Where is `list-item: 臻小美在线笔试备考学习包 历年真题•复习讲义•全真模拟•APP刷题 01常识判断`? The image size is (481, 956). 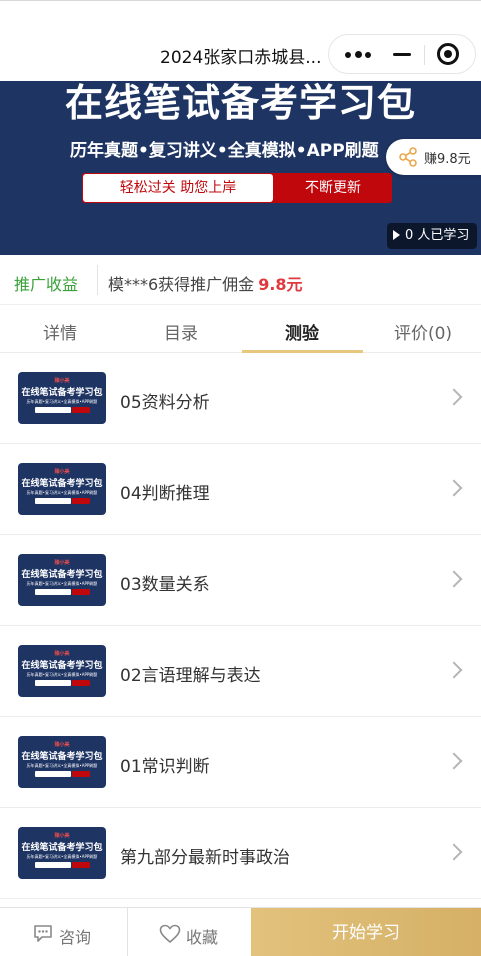 list-item: 臻小美在线笔试备考学习包 历年真题•复习讲义•全真模拟•APP刷题 01常识判断 is located at coordinates (240, 762).